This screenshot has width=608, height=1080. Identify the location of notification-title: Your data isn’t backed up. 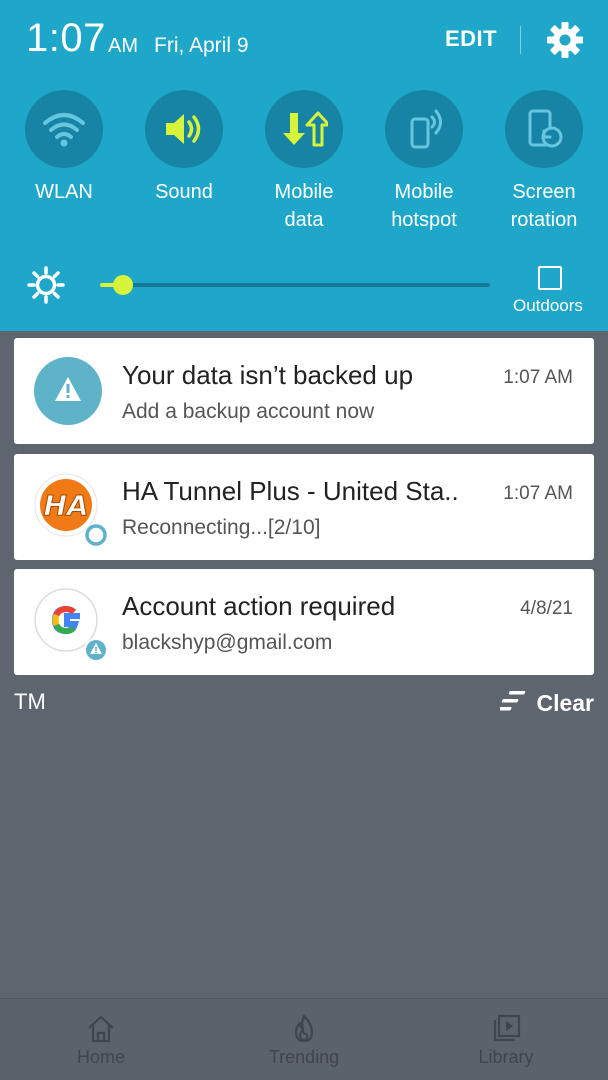
(268, 375).